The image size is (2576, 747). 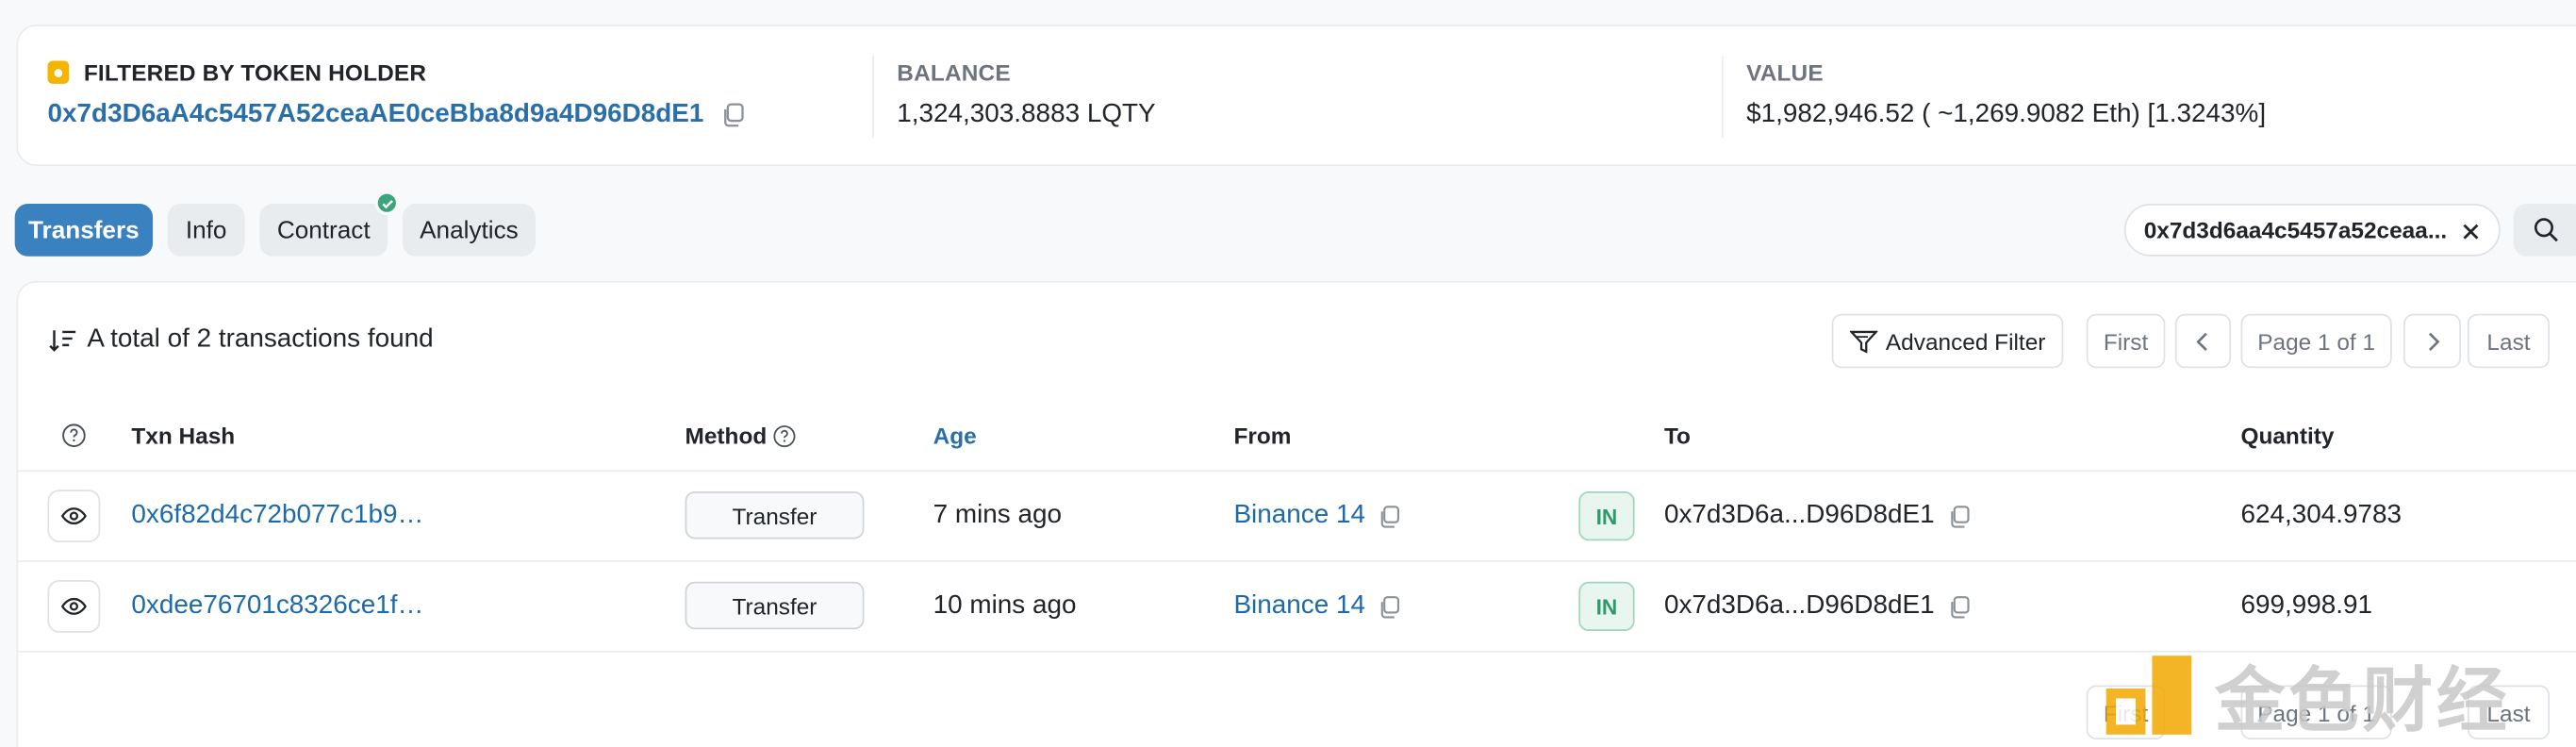 I want to click on watermark: 金色财经, so click(x=2306, y=695).